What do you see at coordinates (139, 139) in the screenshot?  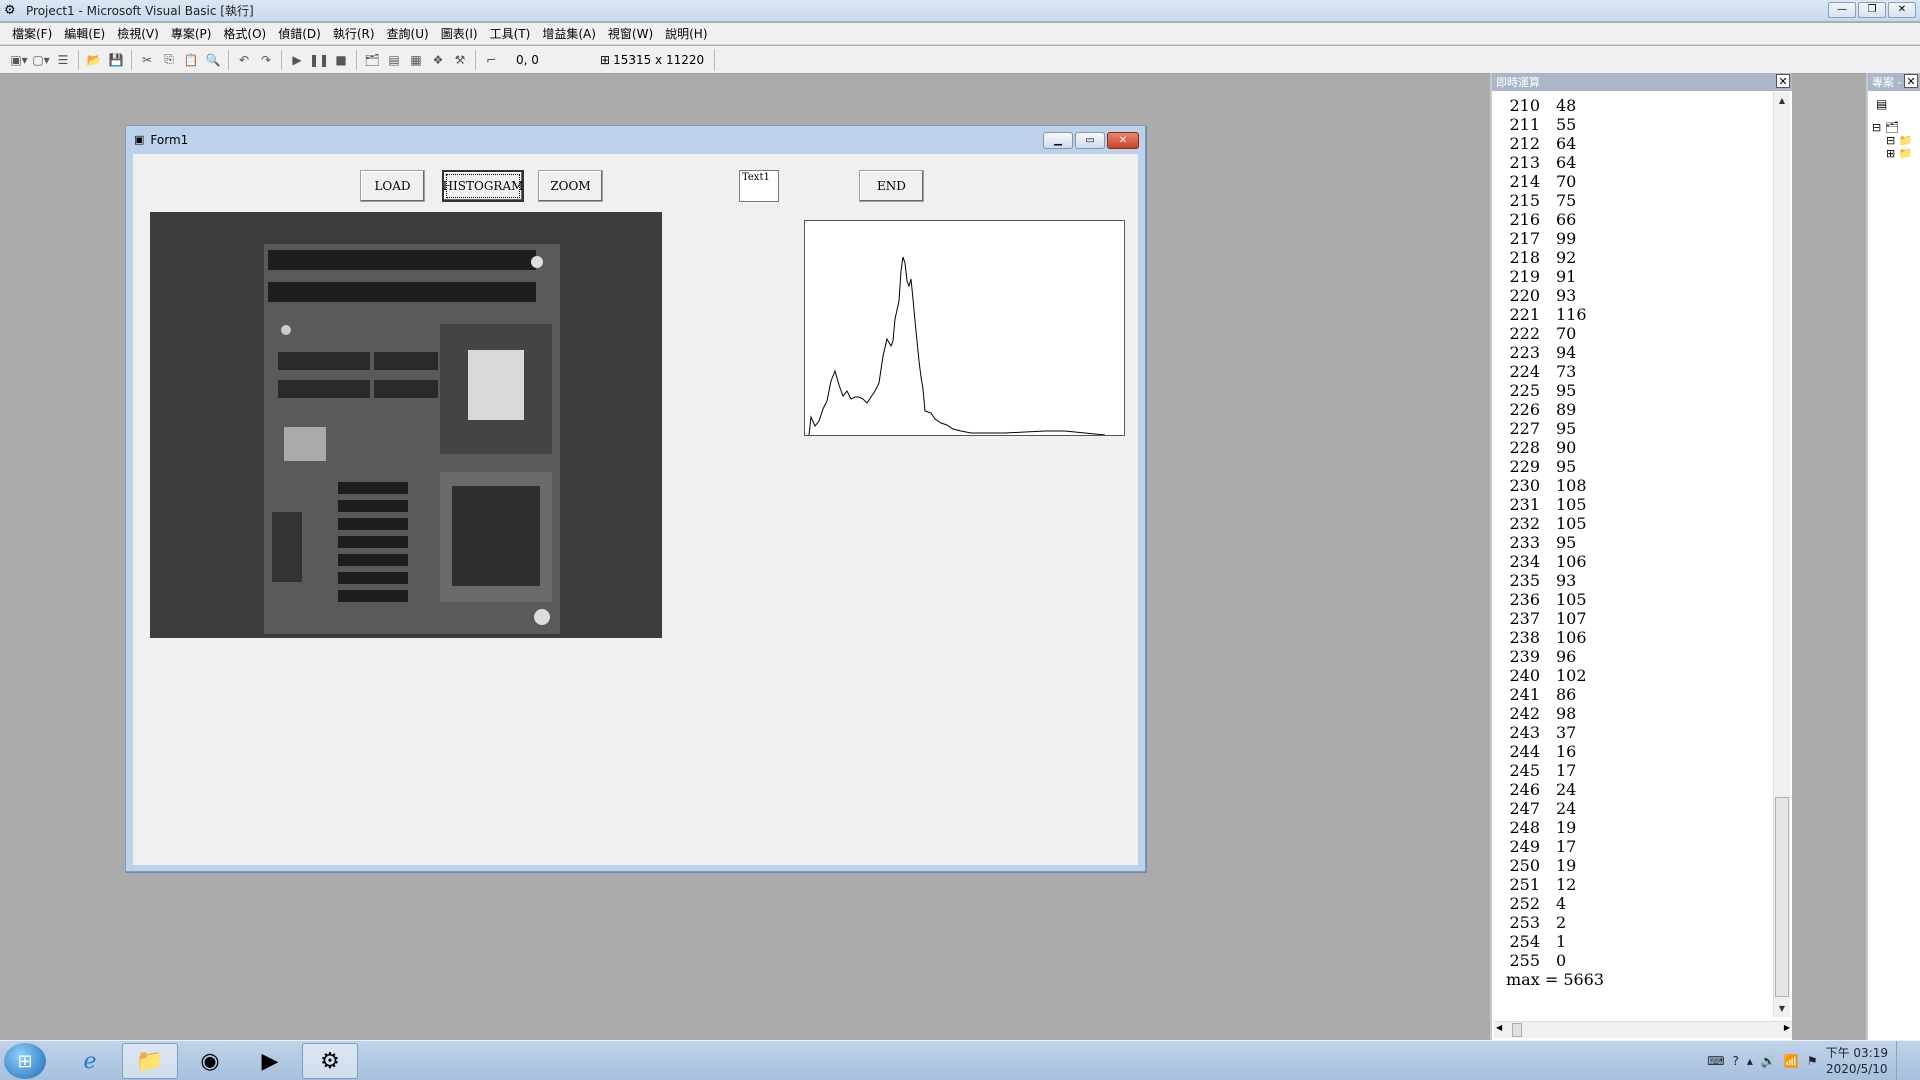 I see `form-icon: ▣` at bounding box center [139, 139].